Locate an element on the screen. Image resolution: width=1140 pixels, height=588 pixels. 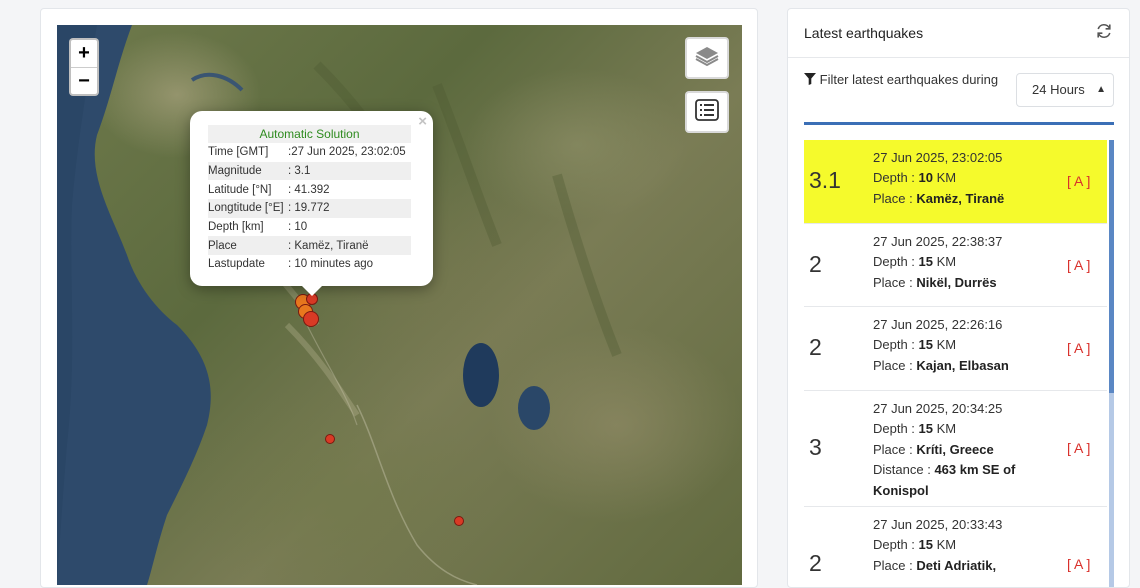
popup-value: : 19.772 is located at coordinates (349, 208).